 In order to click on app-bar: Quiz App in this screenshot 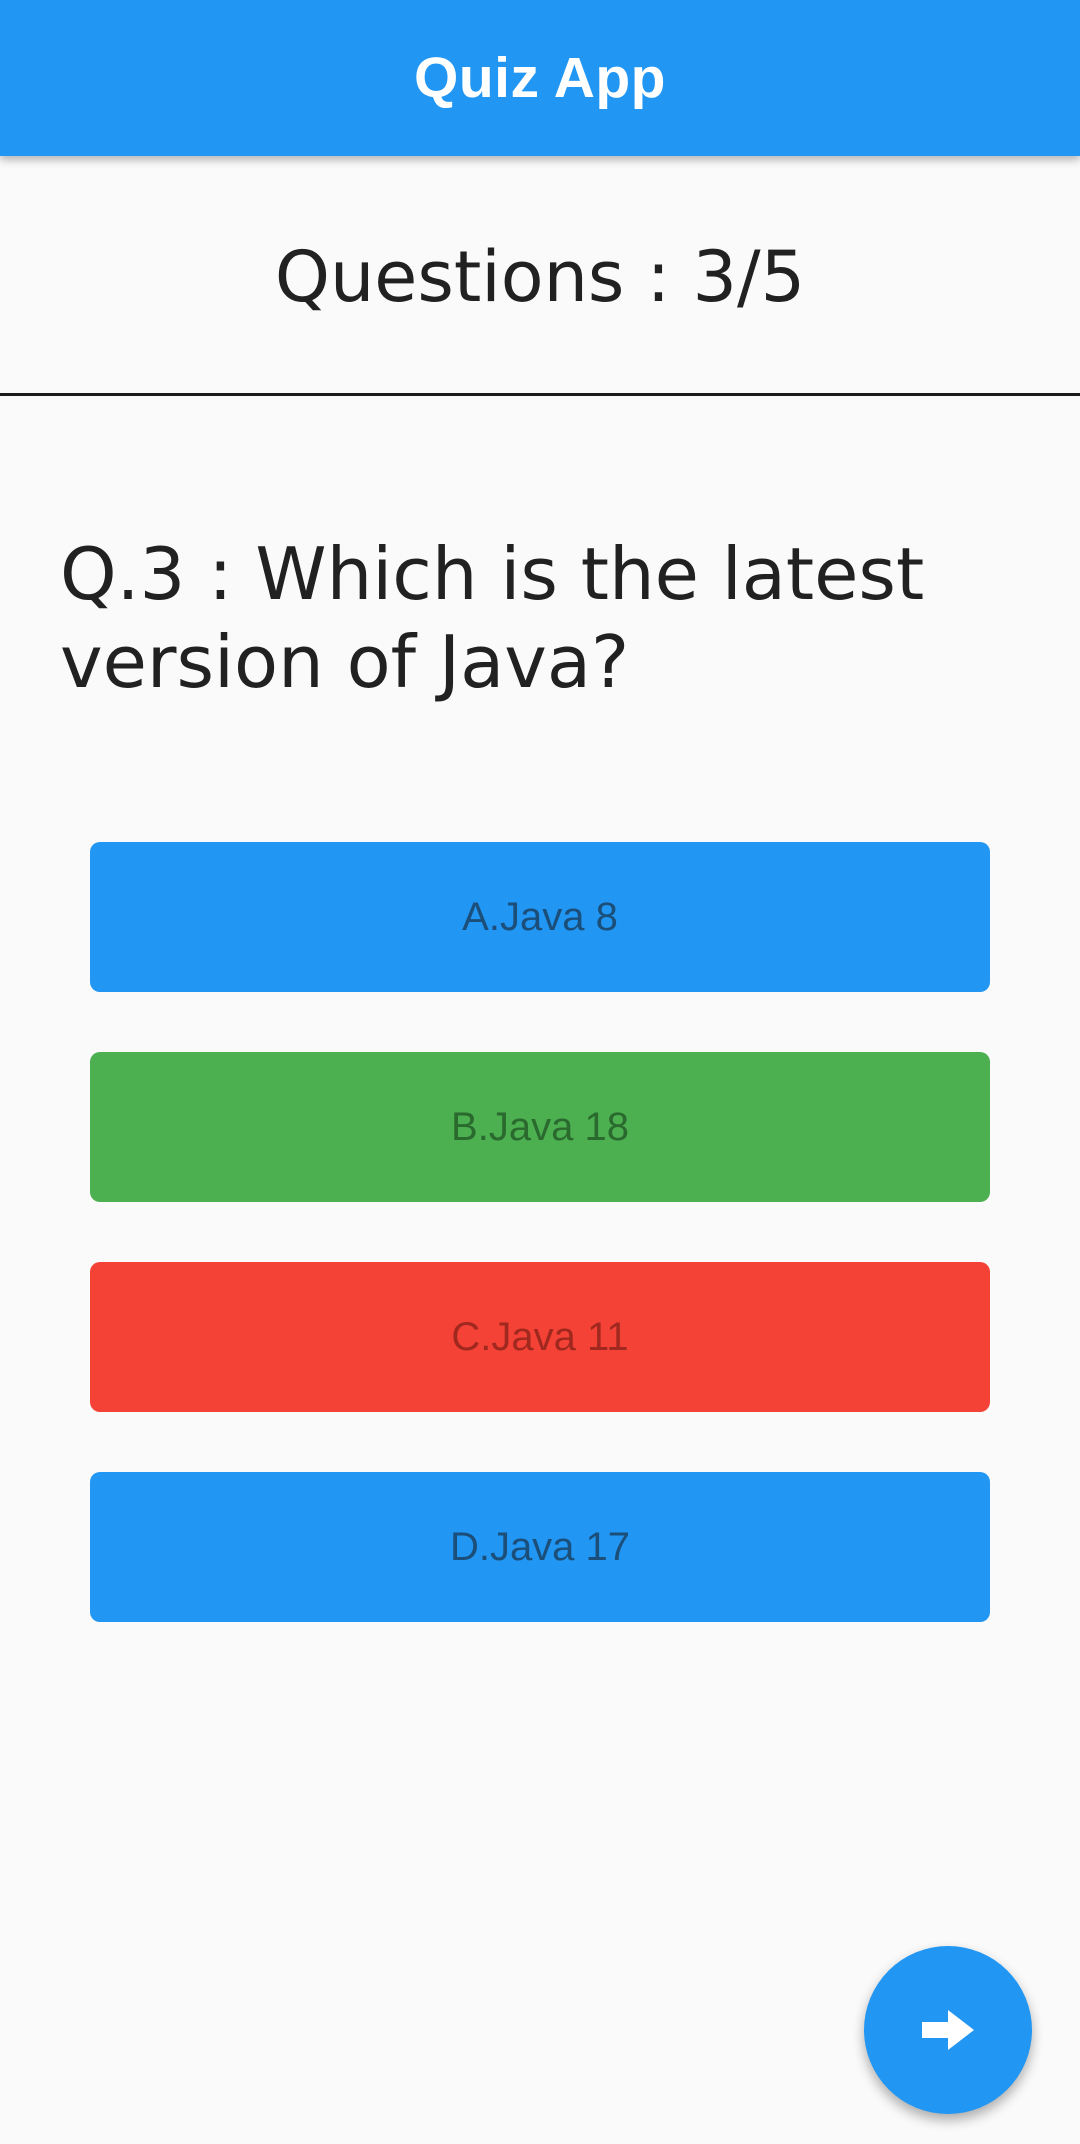, I will do `click(540, 78)`.